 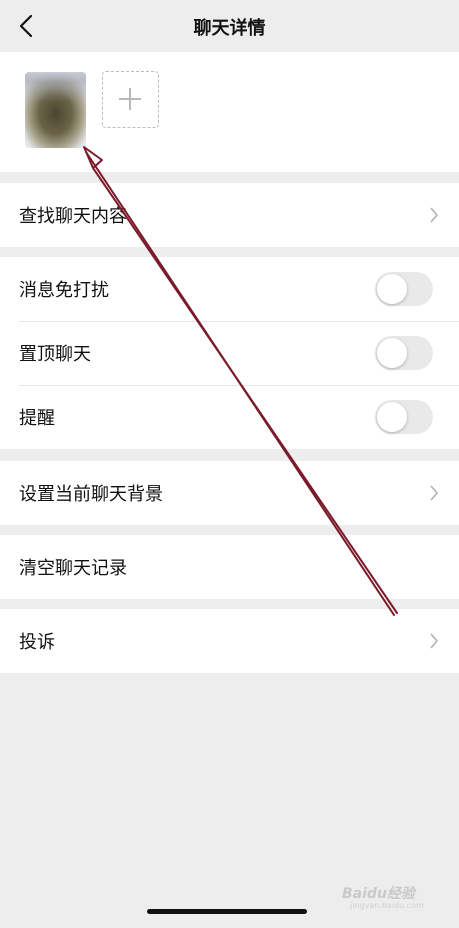 I want to click on settings-group-report: 投诉, so click(x=229, y=641).